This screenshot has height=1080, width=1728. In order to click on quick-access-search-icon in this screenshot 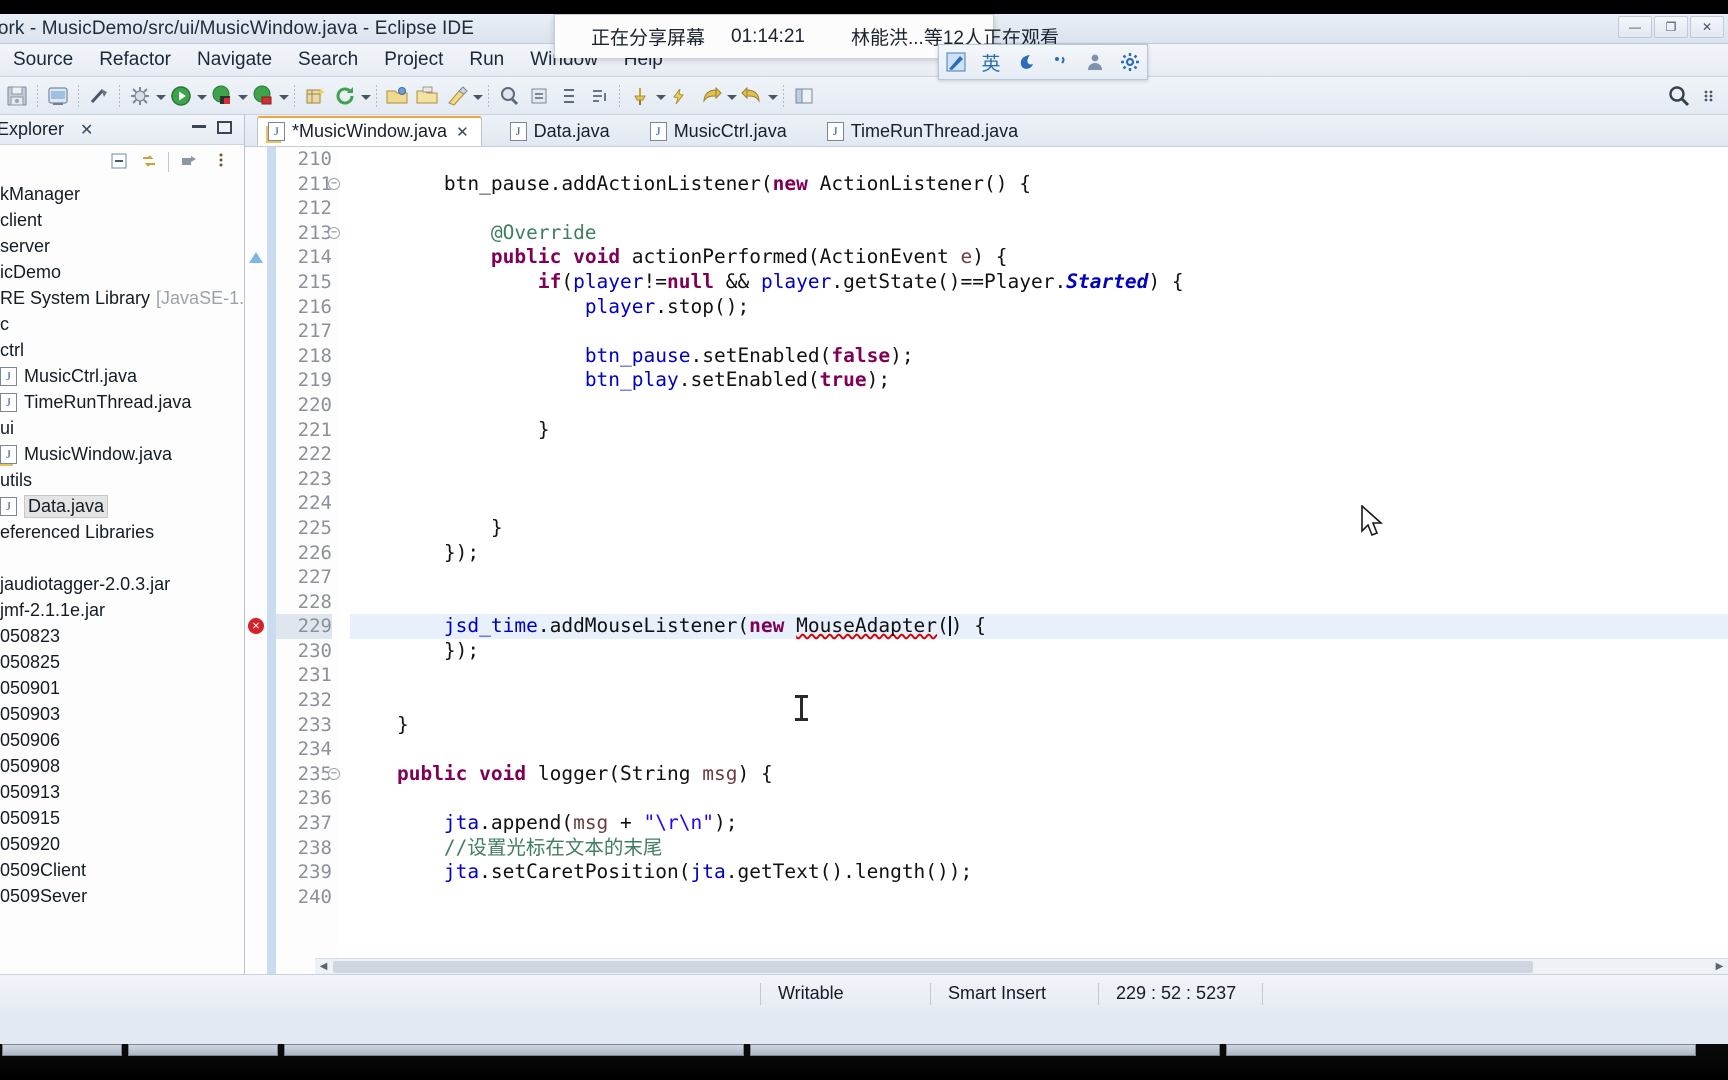, I will do `click(1679, 96)`.